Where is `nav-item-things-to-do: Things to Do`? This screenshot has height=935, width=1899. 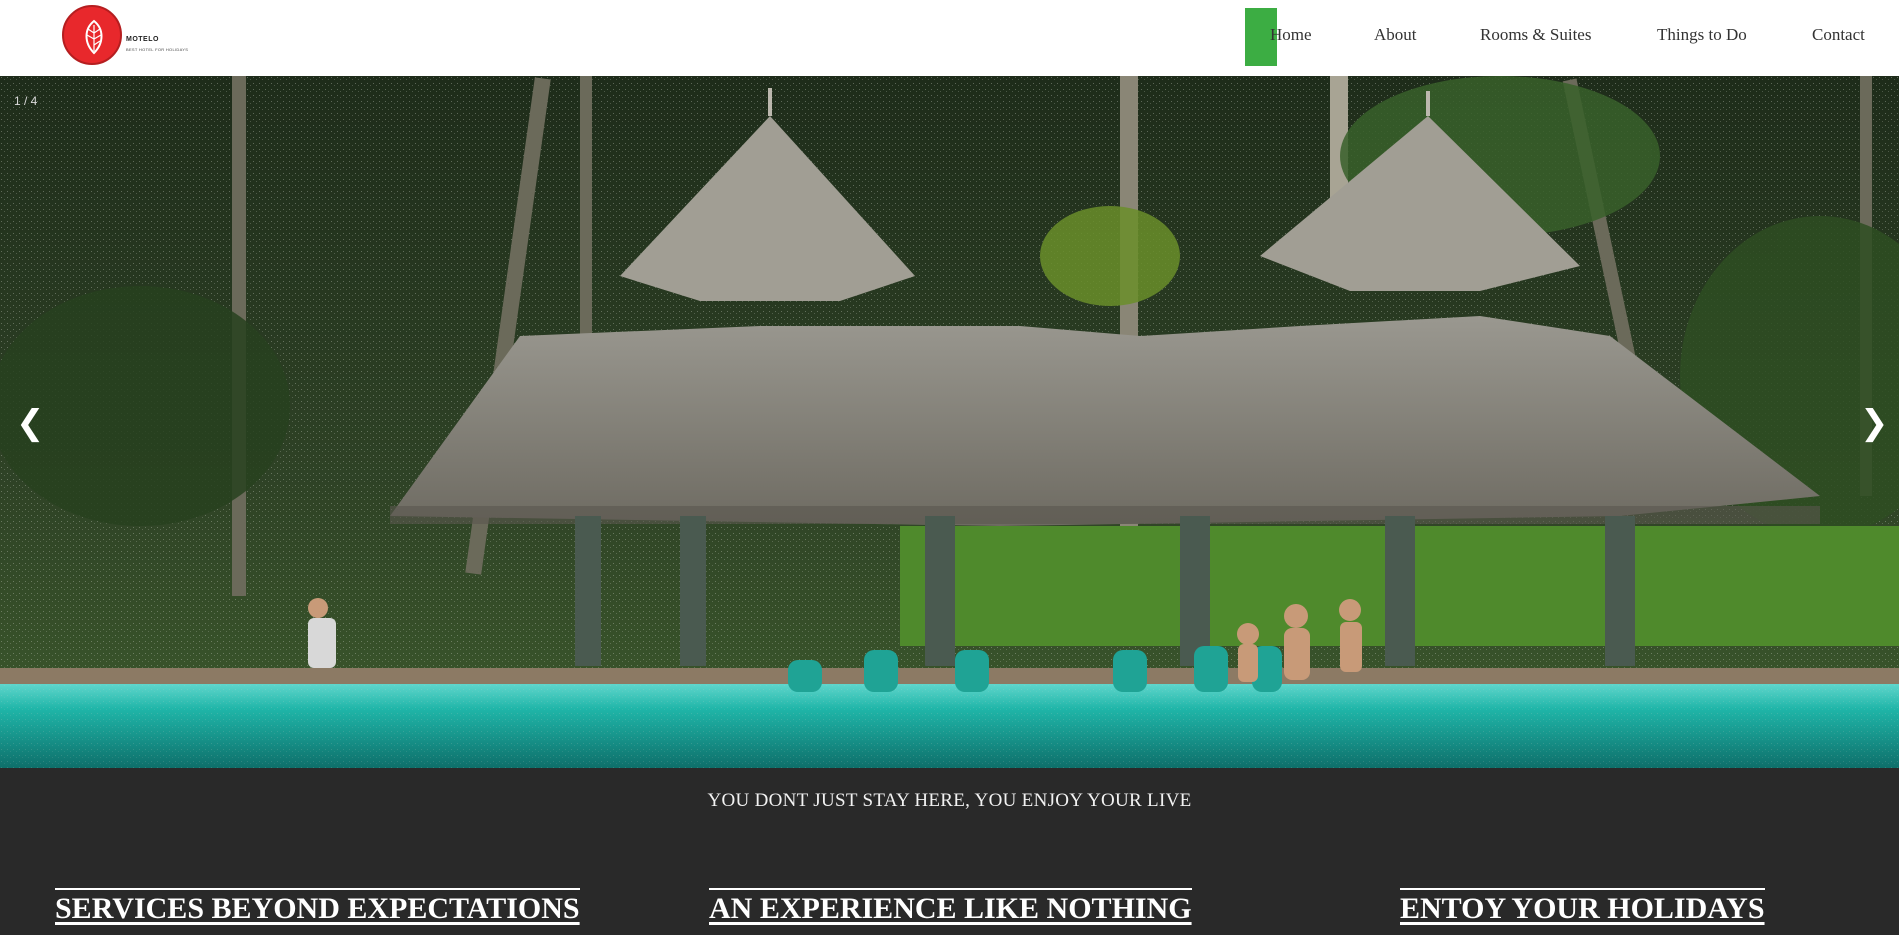 nav-item-things-to-do: Things to Do is located at coordinates (1702, 35).